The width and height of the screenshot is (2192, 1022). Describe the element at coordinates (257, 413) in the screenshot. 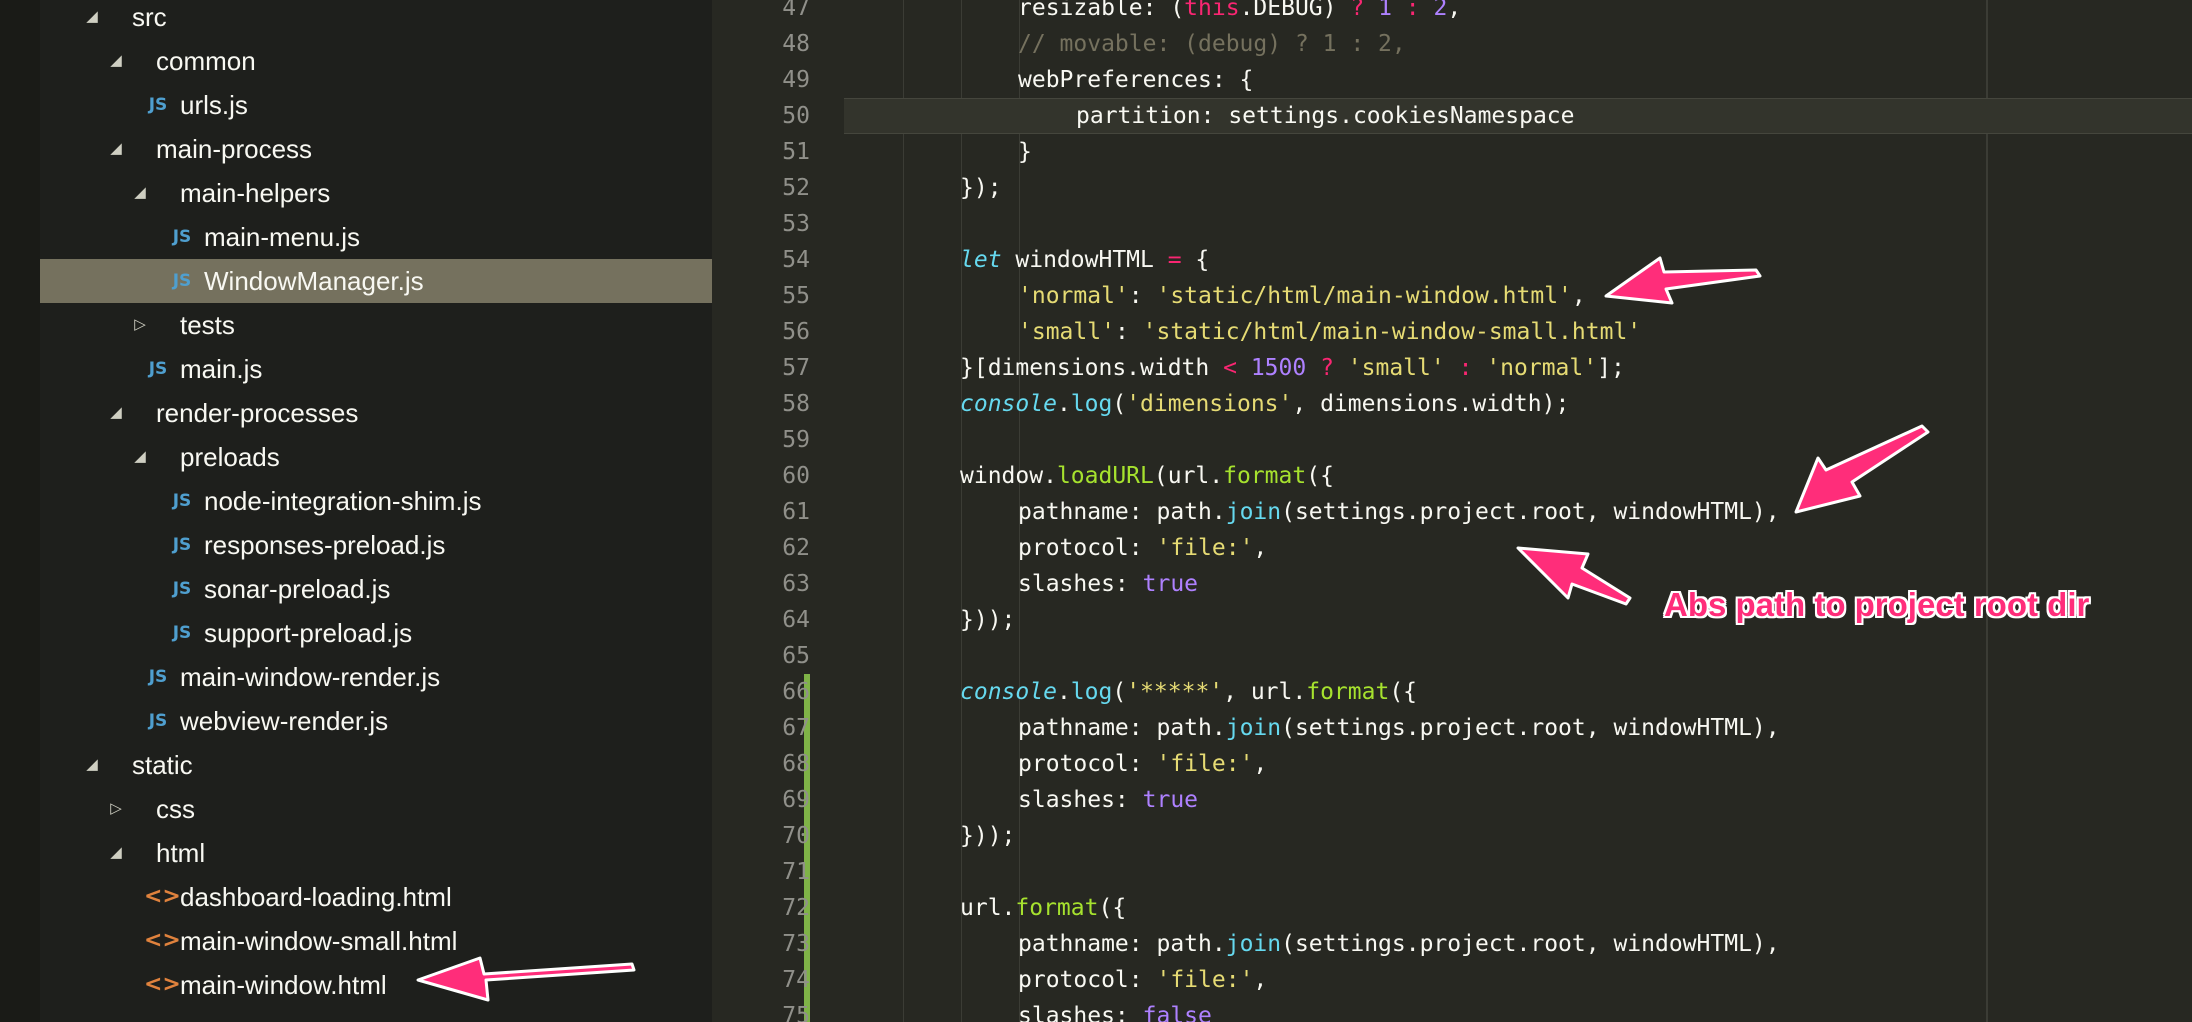

I see `tree-item-label: render-processes` at that location.